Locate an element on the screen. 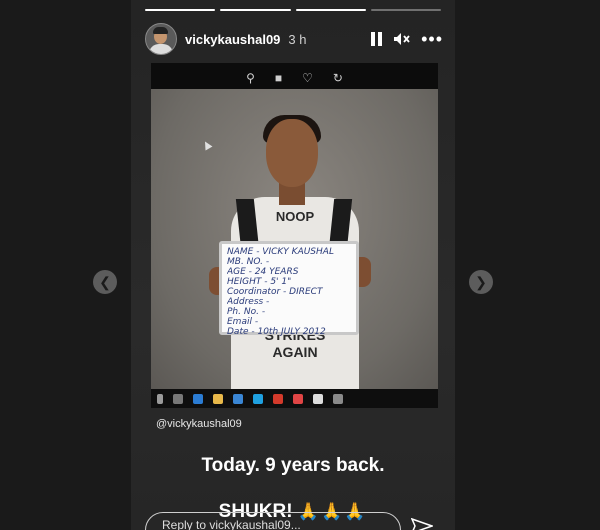 The width and height of the screenshot is (600, 530). mute-icon is located at coordinates (402, 39).